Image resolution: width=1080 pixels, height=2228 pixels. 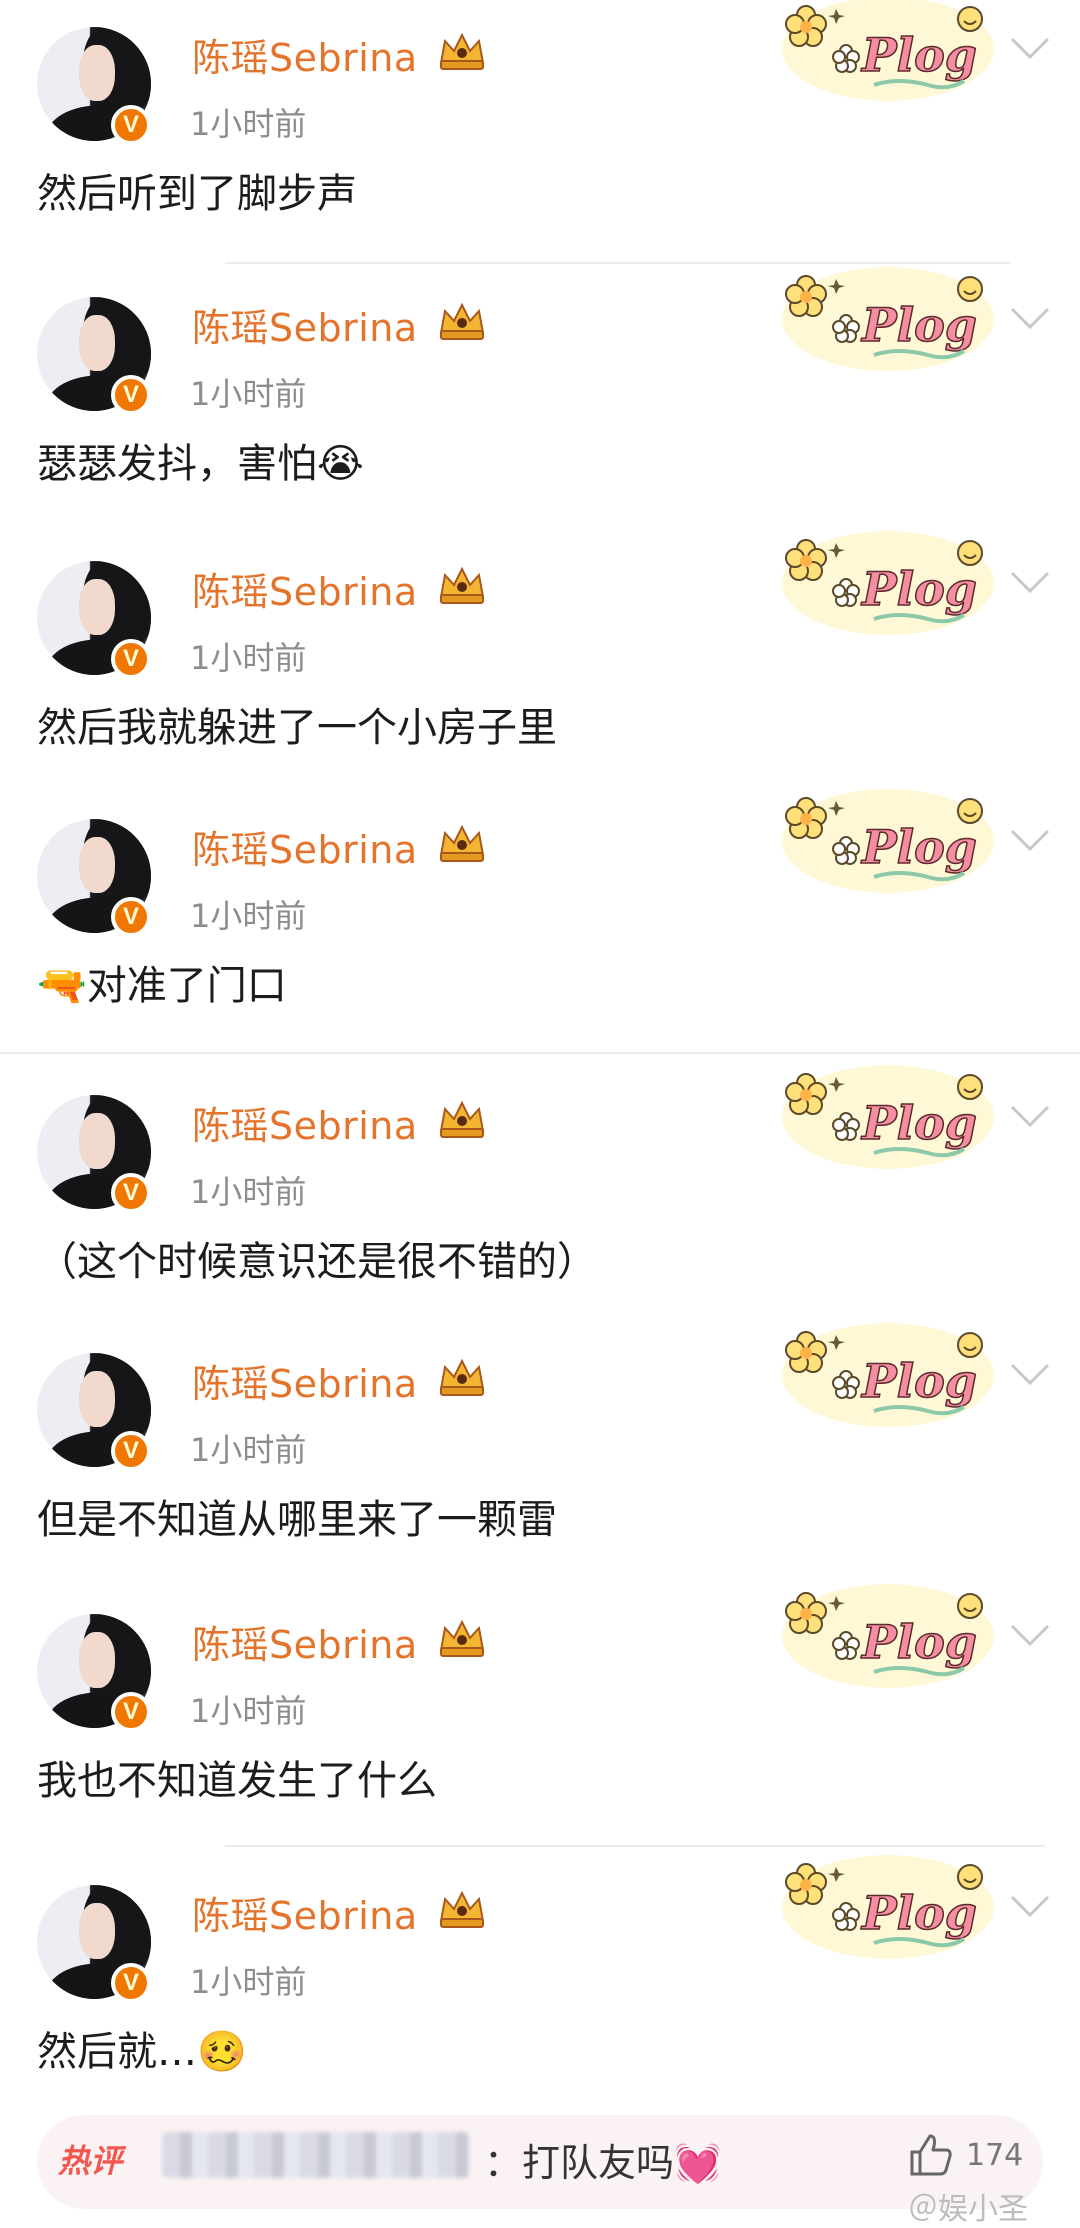 I want to click on post-text: 瑟瑟发抖，害怕😭, so click(x=200, y=464).